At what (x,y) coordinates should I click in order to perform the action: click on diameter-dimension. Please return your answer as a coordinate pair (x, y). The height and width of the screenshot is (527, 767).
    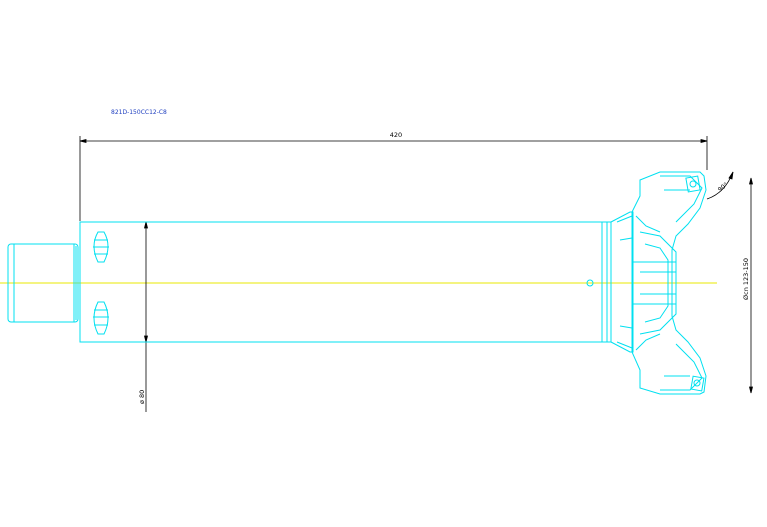
    Looking at the image, I should click on (146, 316).